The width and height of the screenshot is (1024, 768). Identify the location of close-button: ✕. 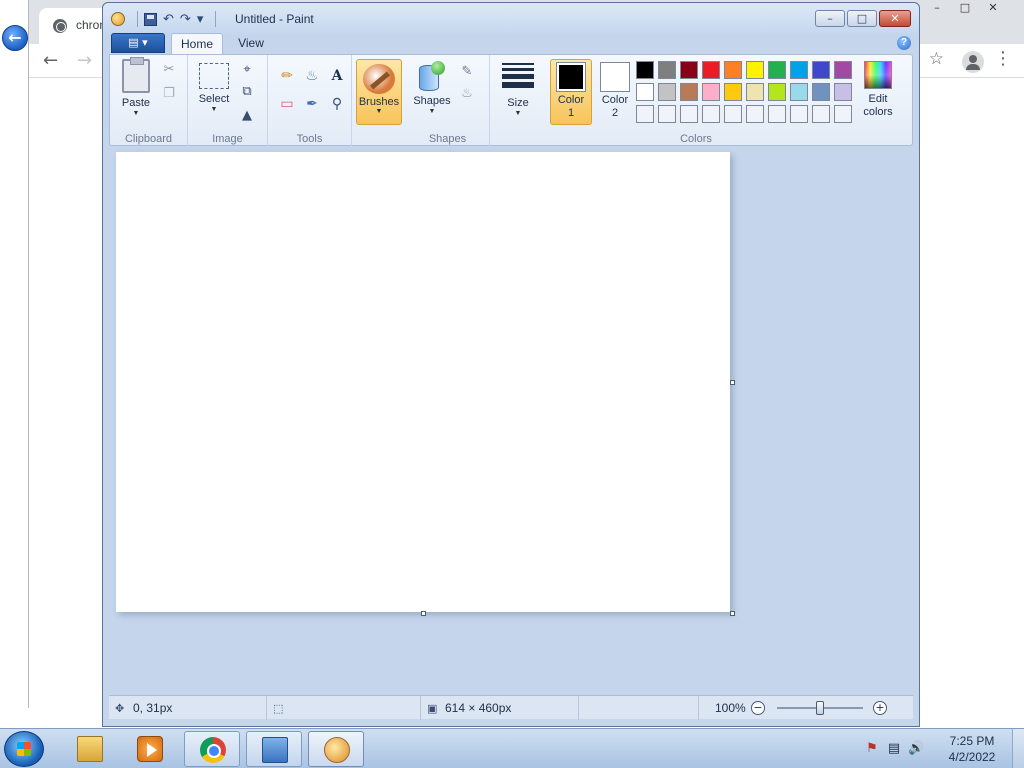
(895, 18).